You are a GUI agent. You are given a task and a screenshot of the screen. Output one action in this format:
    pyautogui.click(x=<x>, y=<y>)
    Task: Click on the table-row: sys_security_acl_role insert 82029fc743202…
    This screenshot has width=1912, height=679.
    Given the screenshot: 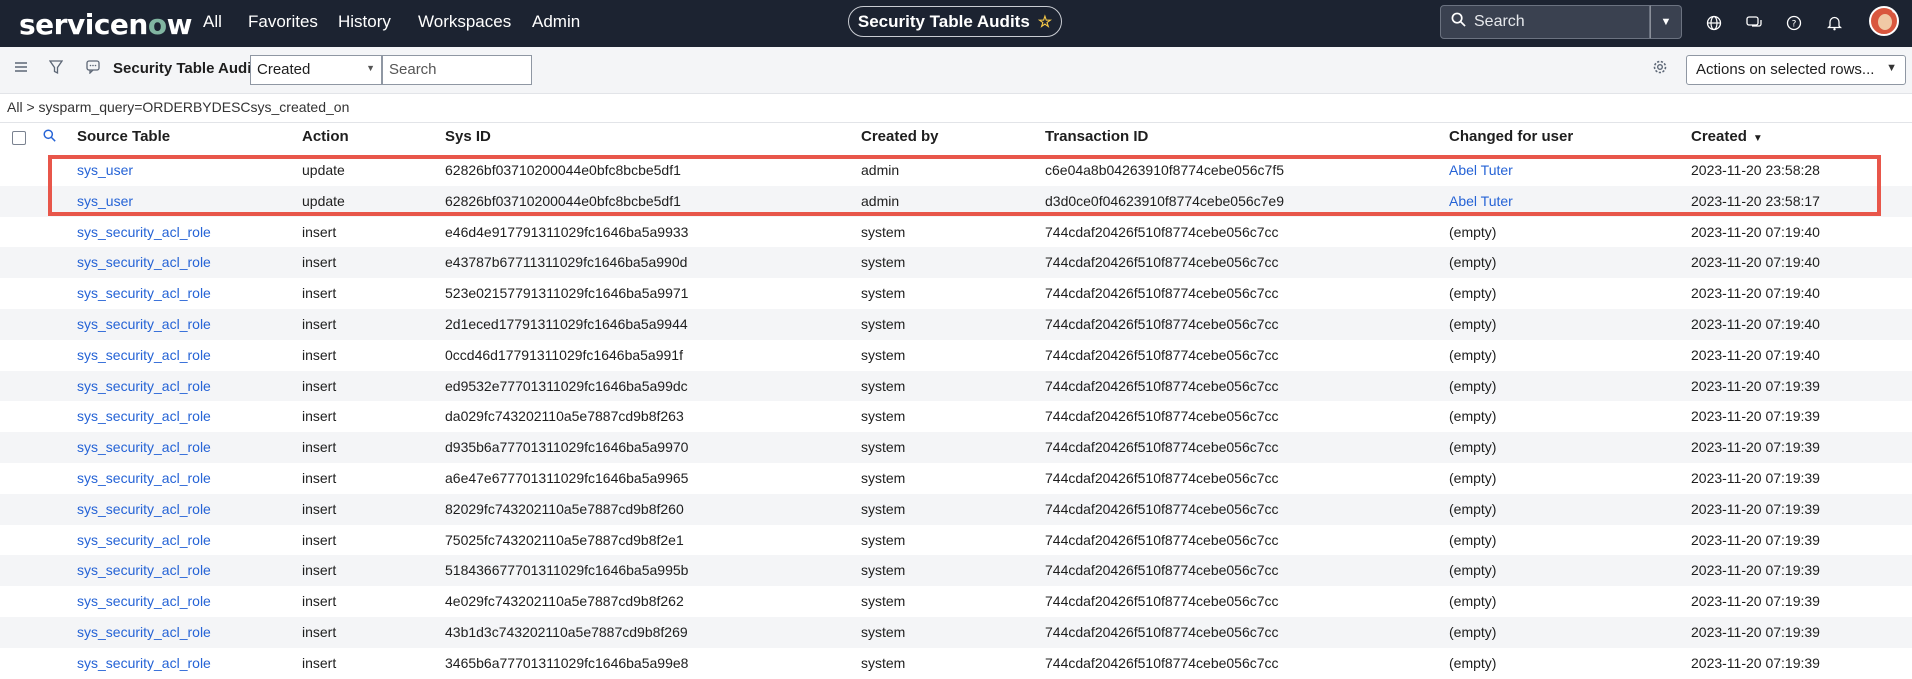 What is the action you would take?
    pyautogui.click(x=956, y=509)
    